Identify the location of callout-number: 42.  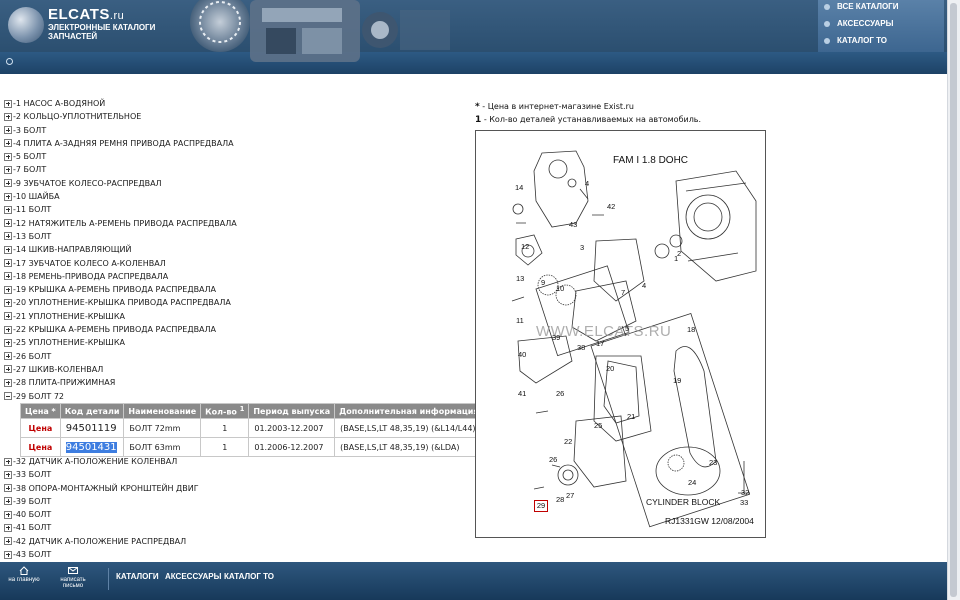
(611, 206).